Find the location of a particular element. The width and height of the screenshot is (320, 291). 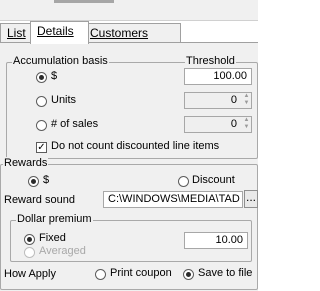

print-coupon-label: Print coupon is located at coordinates (141, 273).